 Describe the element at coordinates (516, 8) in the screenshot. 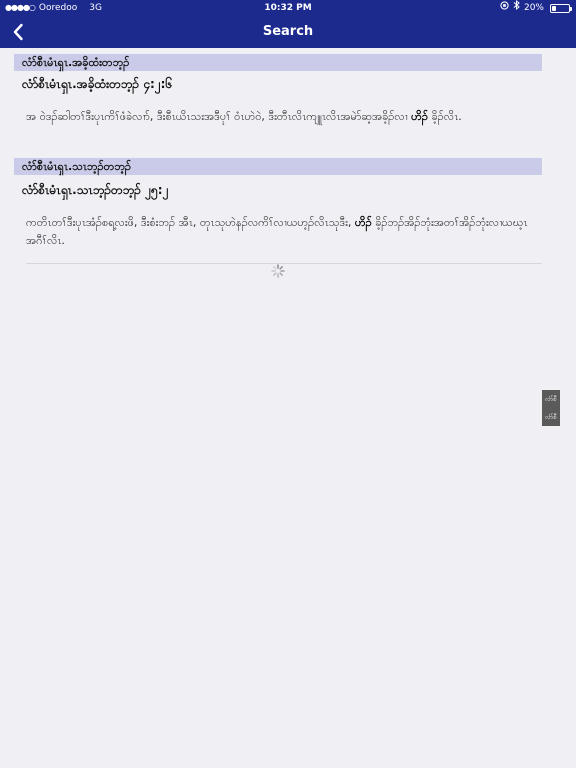

I see `bluetooth-icon` at that location.